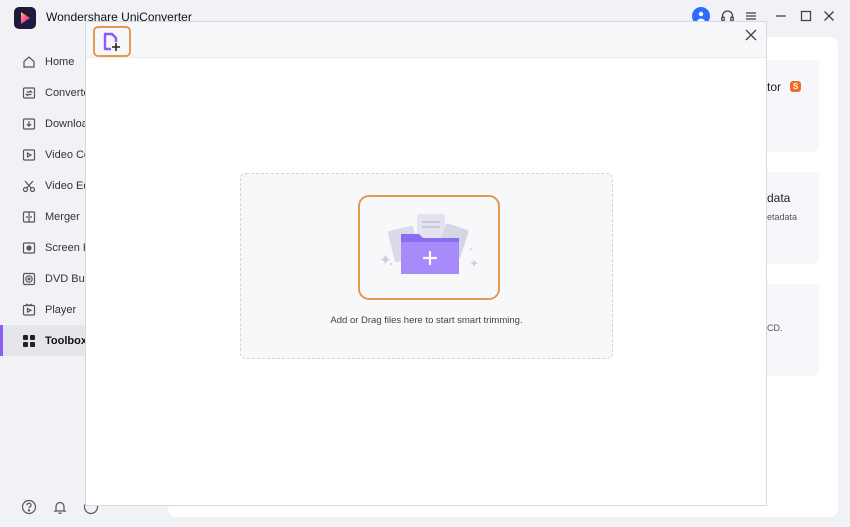 Image resolution: width=850 pixels, height=527 pixels. Describe the element at coordinates (29, 155) in the screenshot. I see `video-compress-icon` at that location.